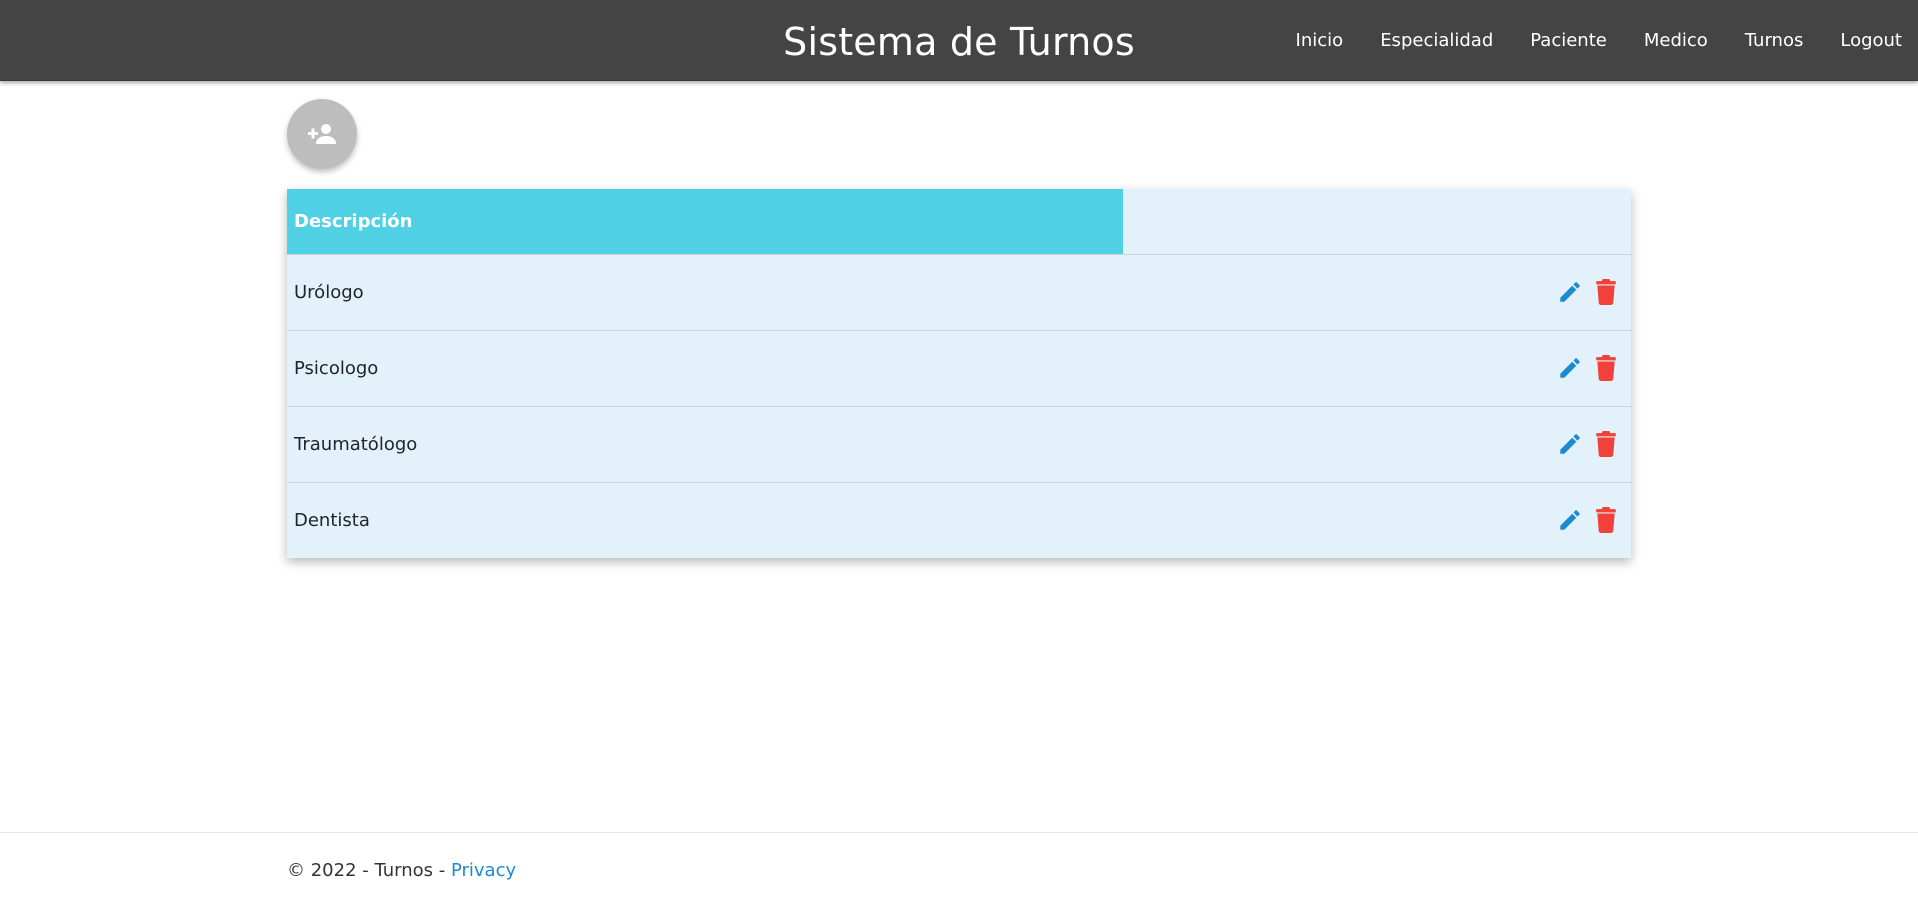 The width and height of the screenshot is (1918, 905). Describe the element at coordinates (483, 870) in the screenshot. I see `privacy-link: Privacy` at that location.